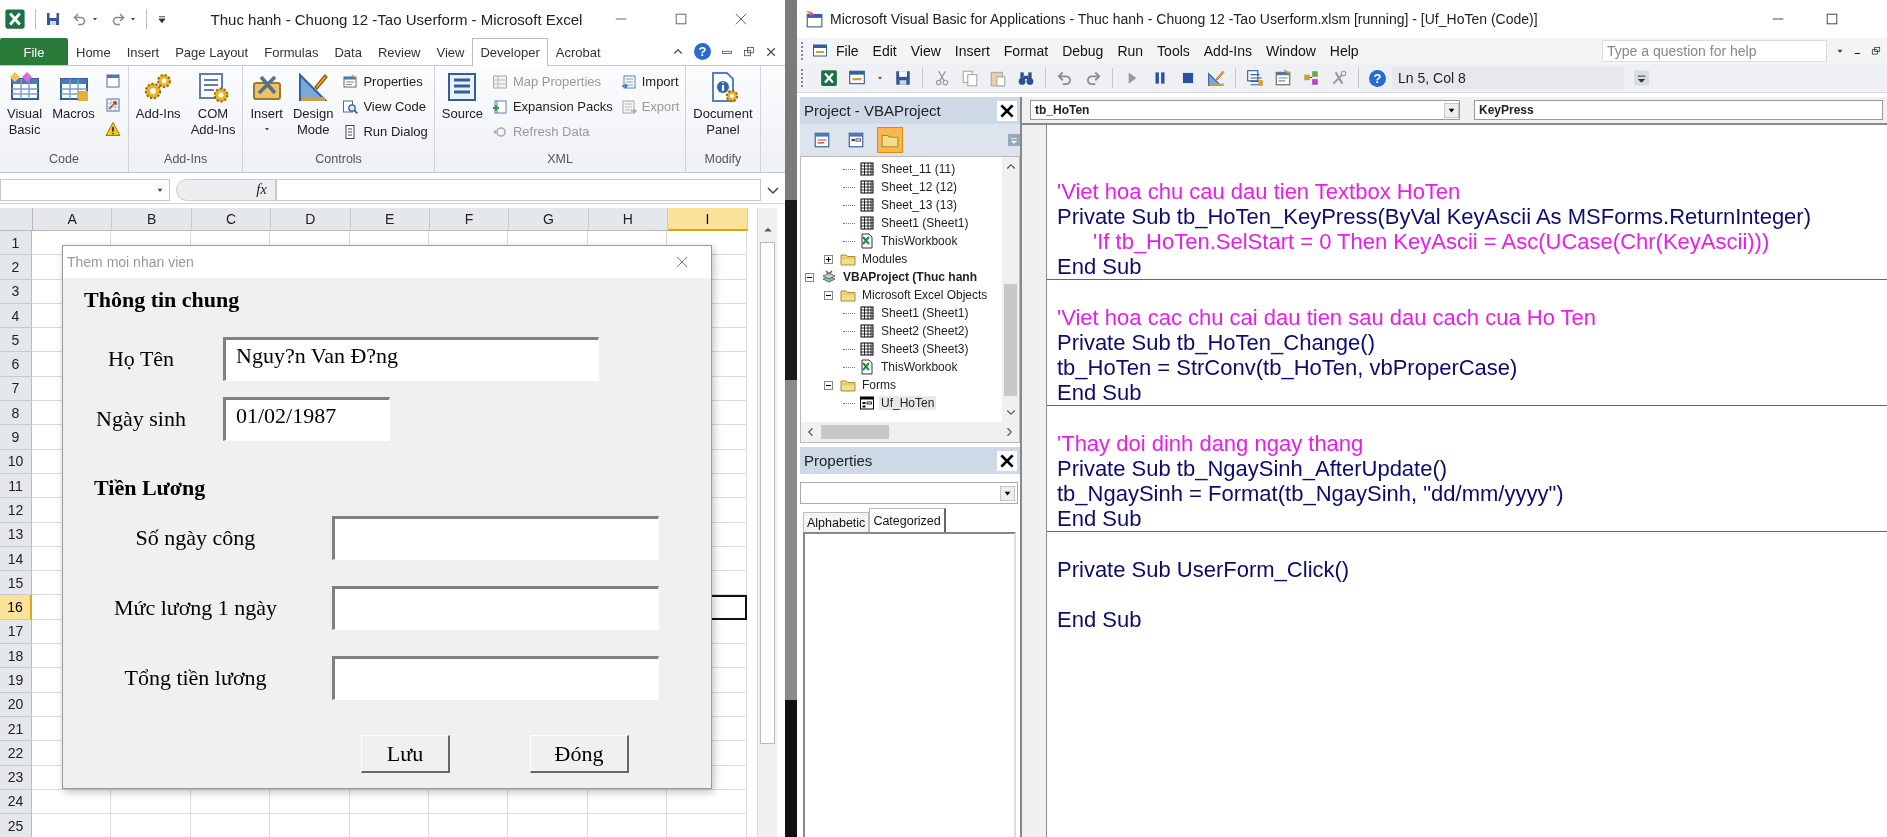  I want to click on ribbon-tab: Review, so click(399, 51).